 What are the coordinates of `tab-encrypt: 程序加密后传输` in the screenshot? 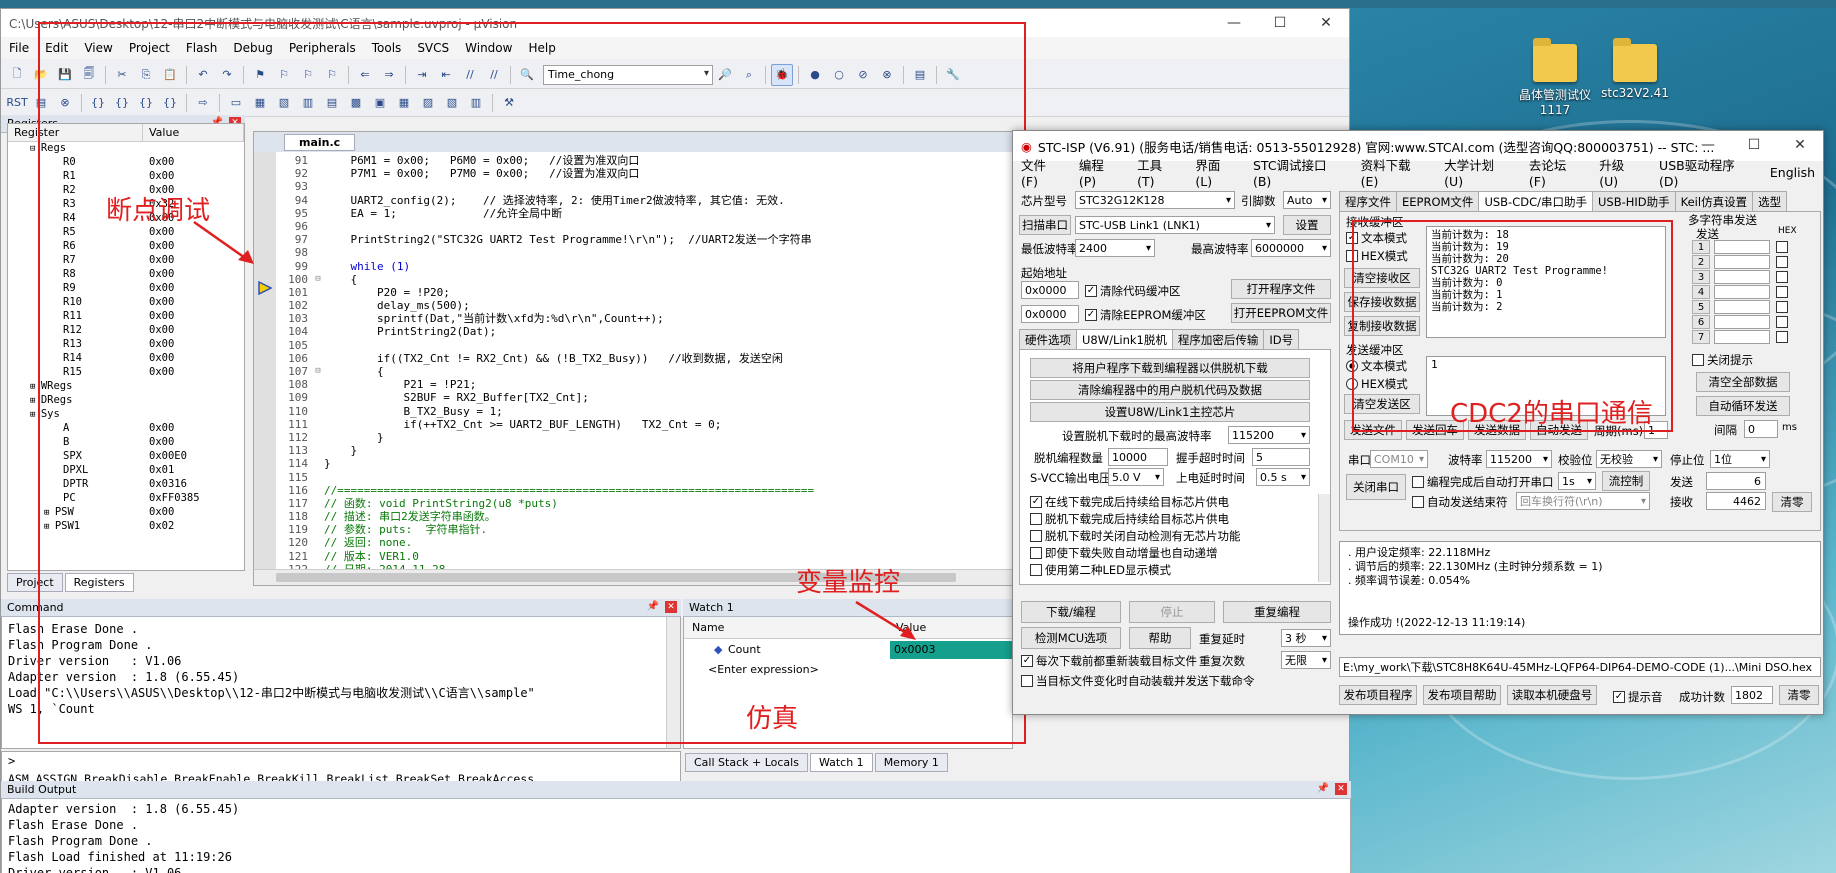 It's located at (1218, 340).